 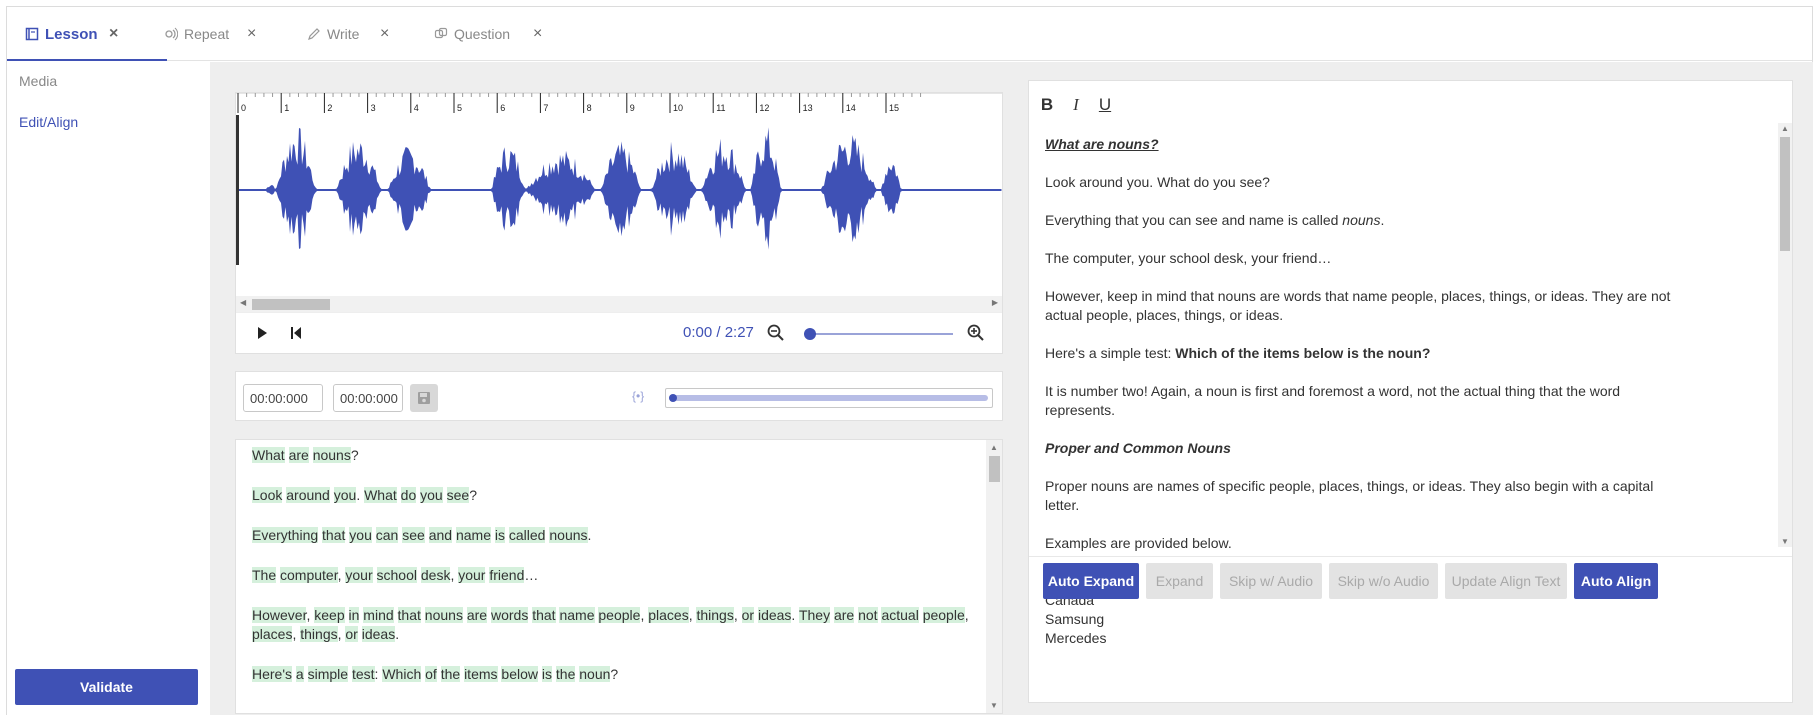 What do you see at coordinates (595, 674) in the screenshot?
I see `aligned-word: noun` at bounding box center [595, 674].